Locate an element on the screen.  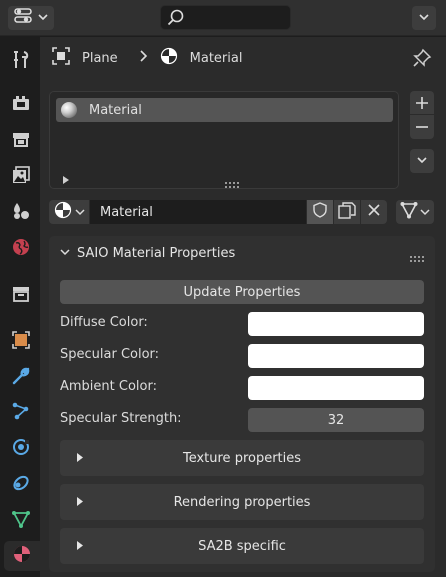
unlink-material-button is located at coordinates (374, 212).